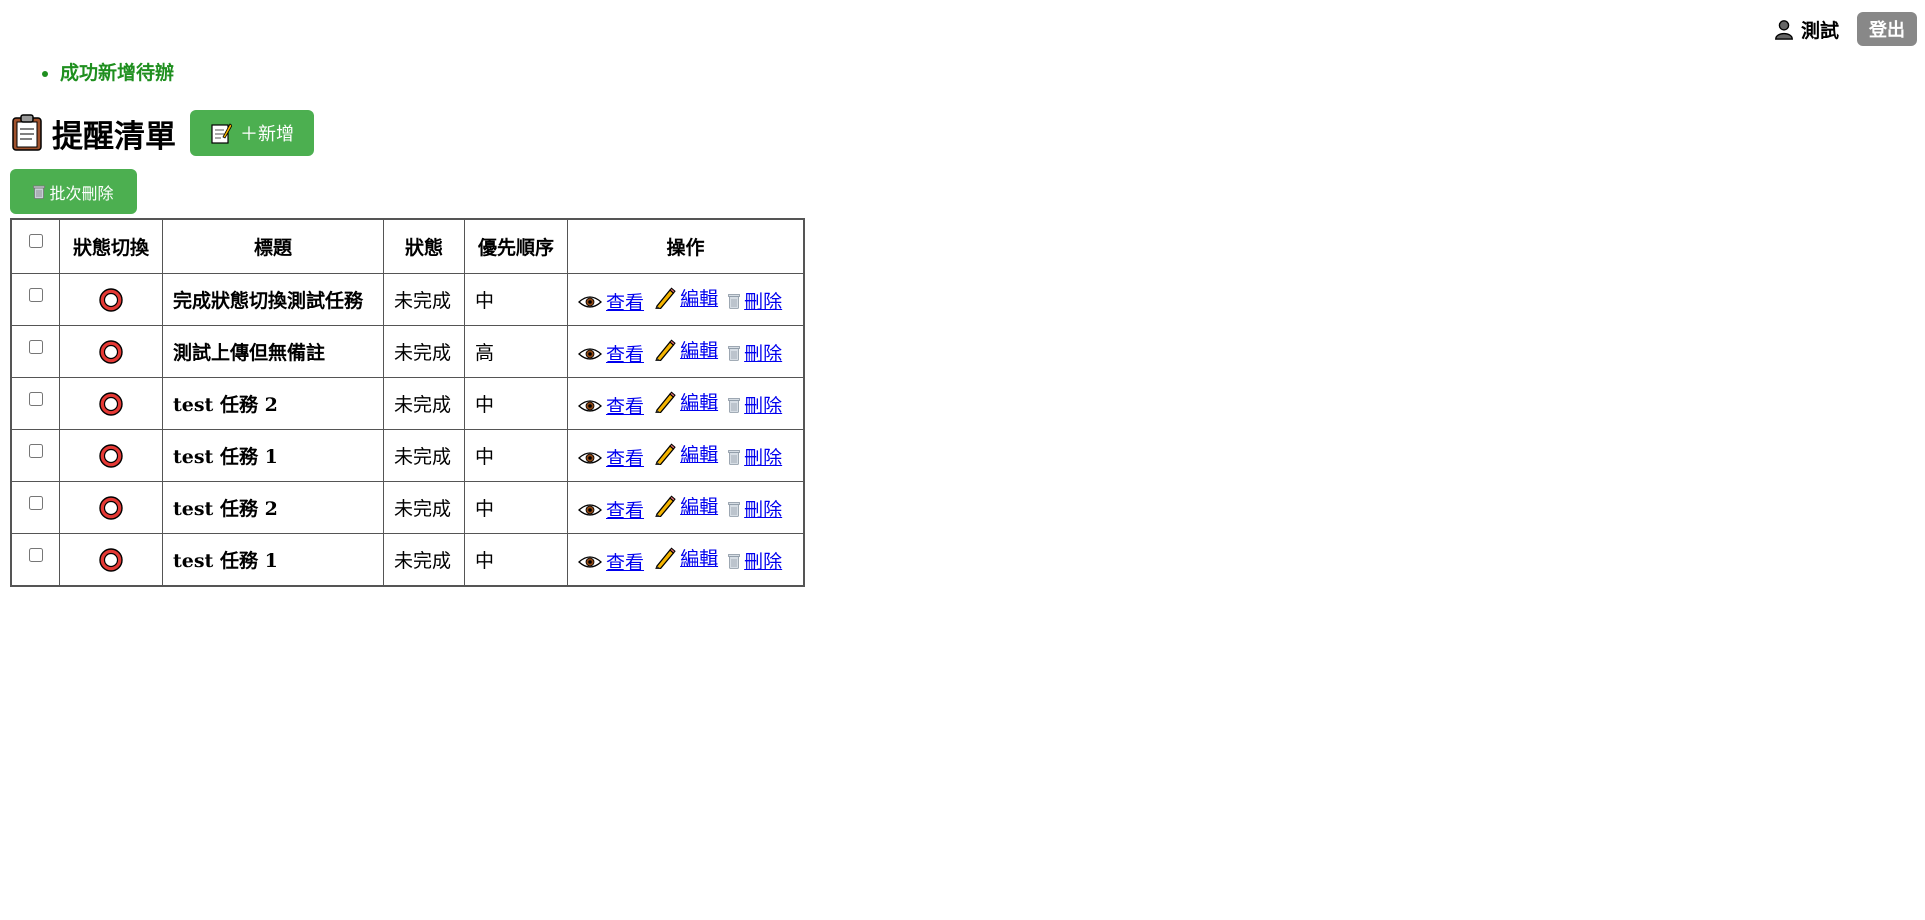  Describe the element at coordinates (407, 351) in the screenshot. I see `table-row: 測試上傳但無備註 未完成 高 查看 編輯 刪除` at that location.